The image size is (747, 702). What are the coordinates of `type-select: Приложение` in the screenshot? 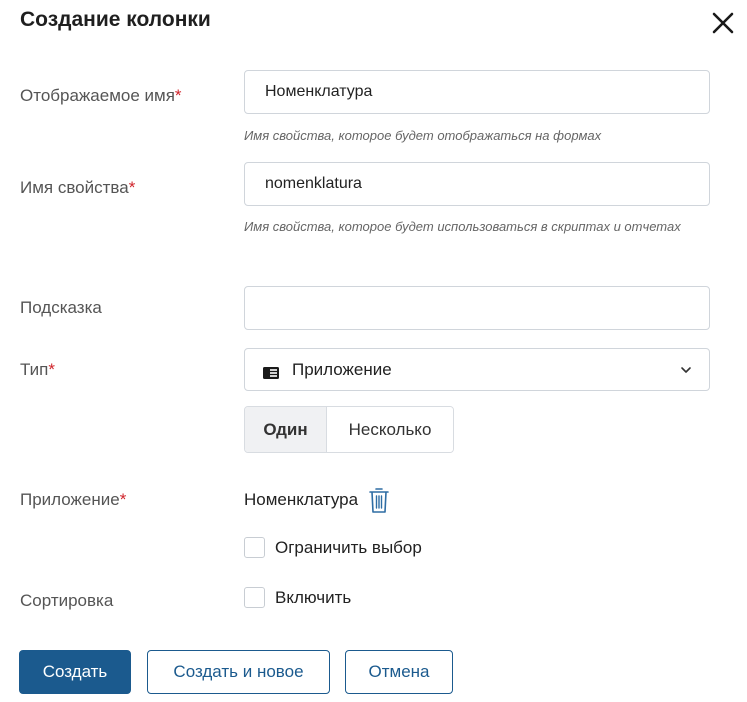 It's located at (477, 369).